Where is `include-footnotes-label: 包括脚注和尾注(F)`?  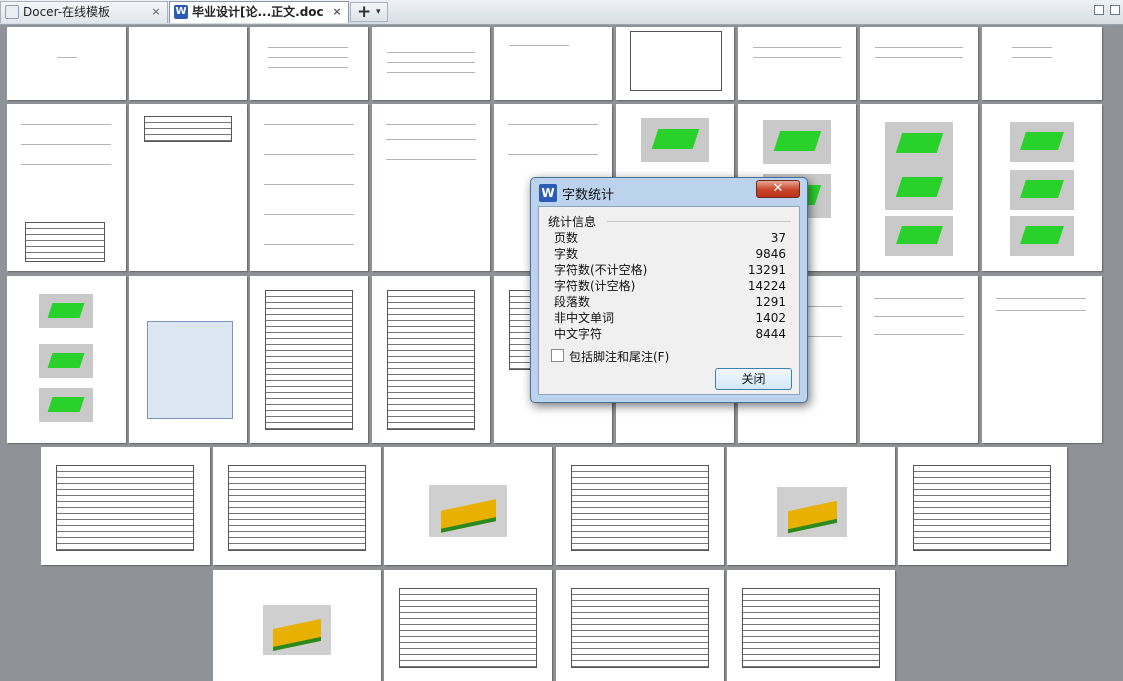 include-footnotes-label: 包括脚注和尾注(F) is located at coordinates (619, 356).